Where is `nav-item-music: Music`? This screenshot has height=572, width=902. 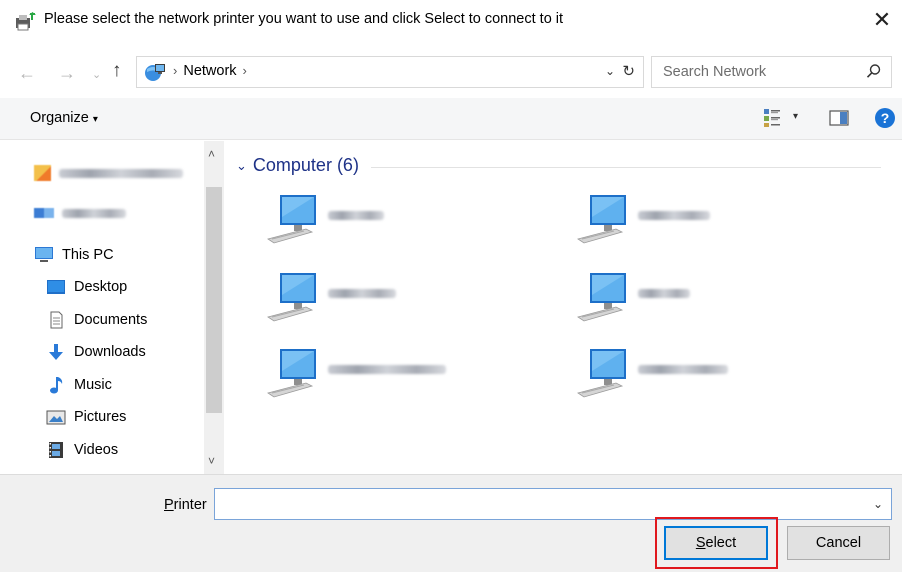
nav-item-music: Music is located at coordinates (79, 385).